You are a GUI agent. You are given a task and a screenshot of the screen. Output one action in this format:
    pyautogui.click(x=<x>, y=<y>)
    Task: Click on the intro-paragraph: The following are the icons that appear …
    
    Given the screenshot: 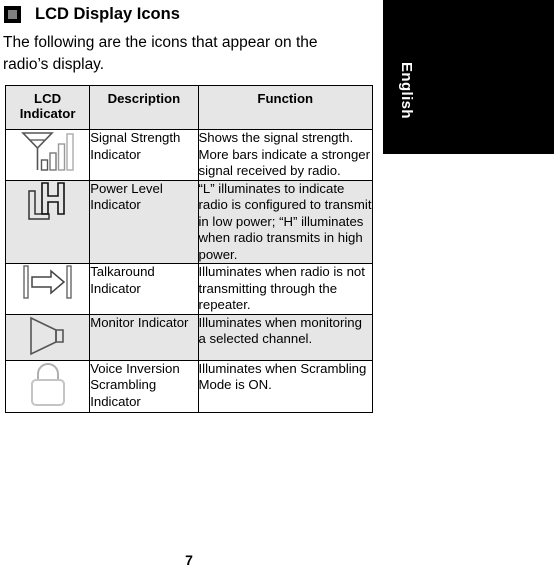 What is the action you would take?
    pyautogui.click(x=160, y=53)
    